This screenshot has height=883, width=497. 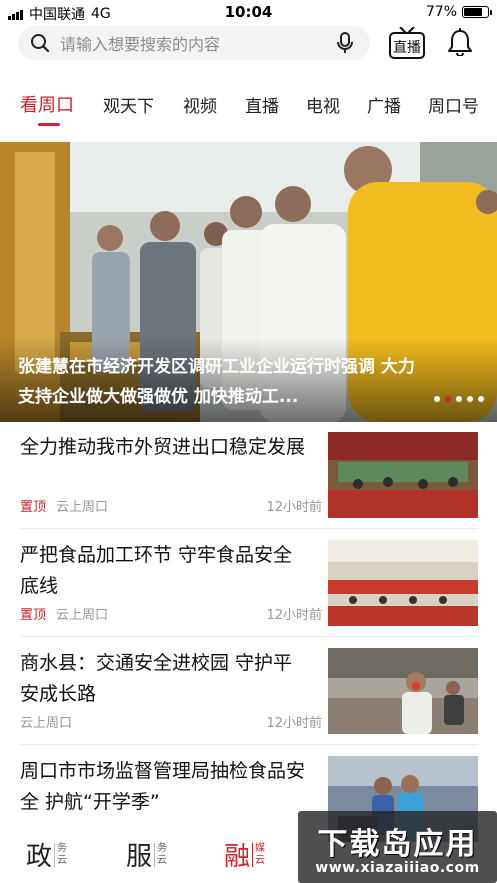 What do you see at coordinates (128, 104) in the screenshot?
I see `tab-guan-tianxia: 观天下` at bounding box center [128, 104].